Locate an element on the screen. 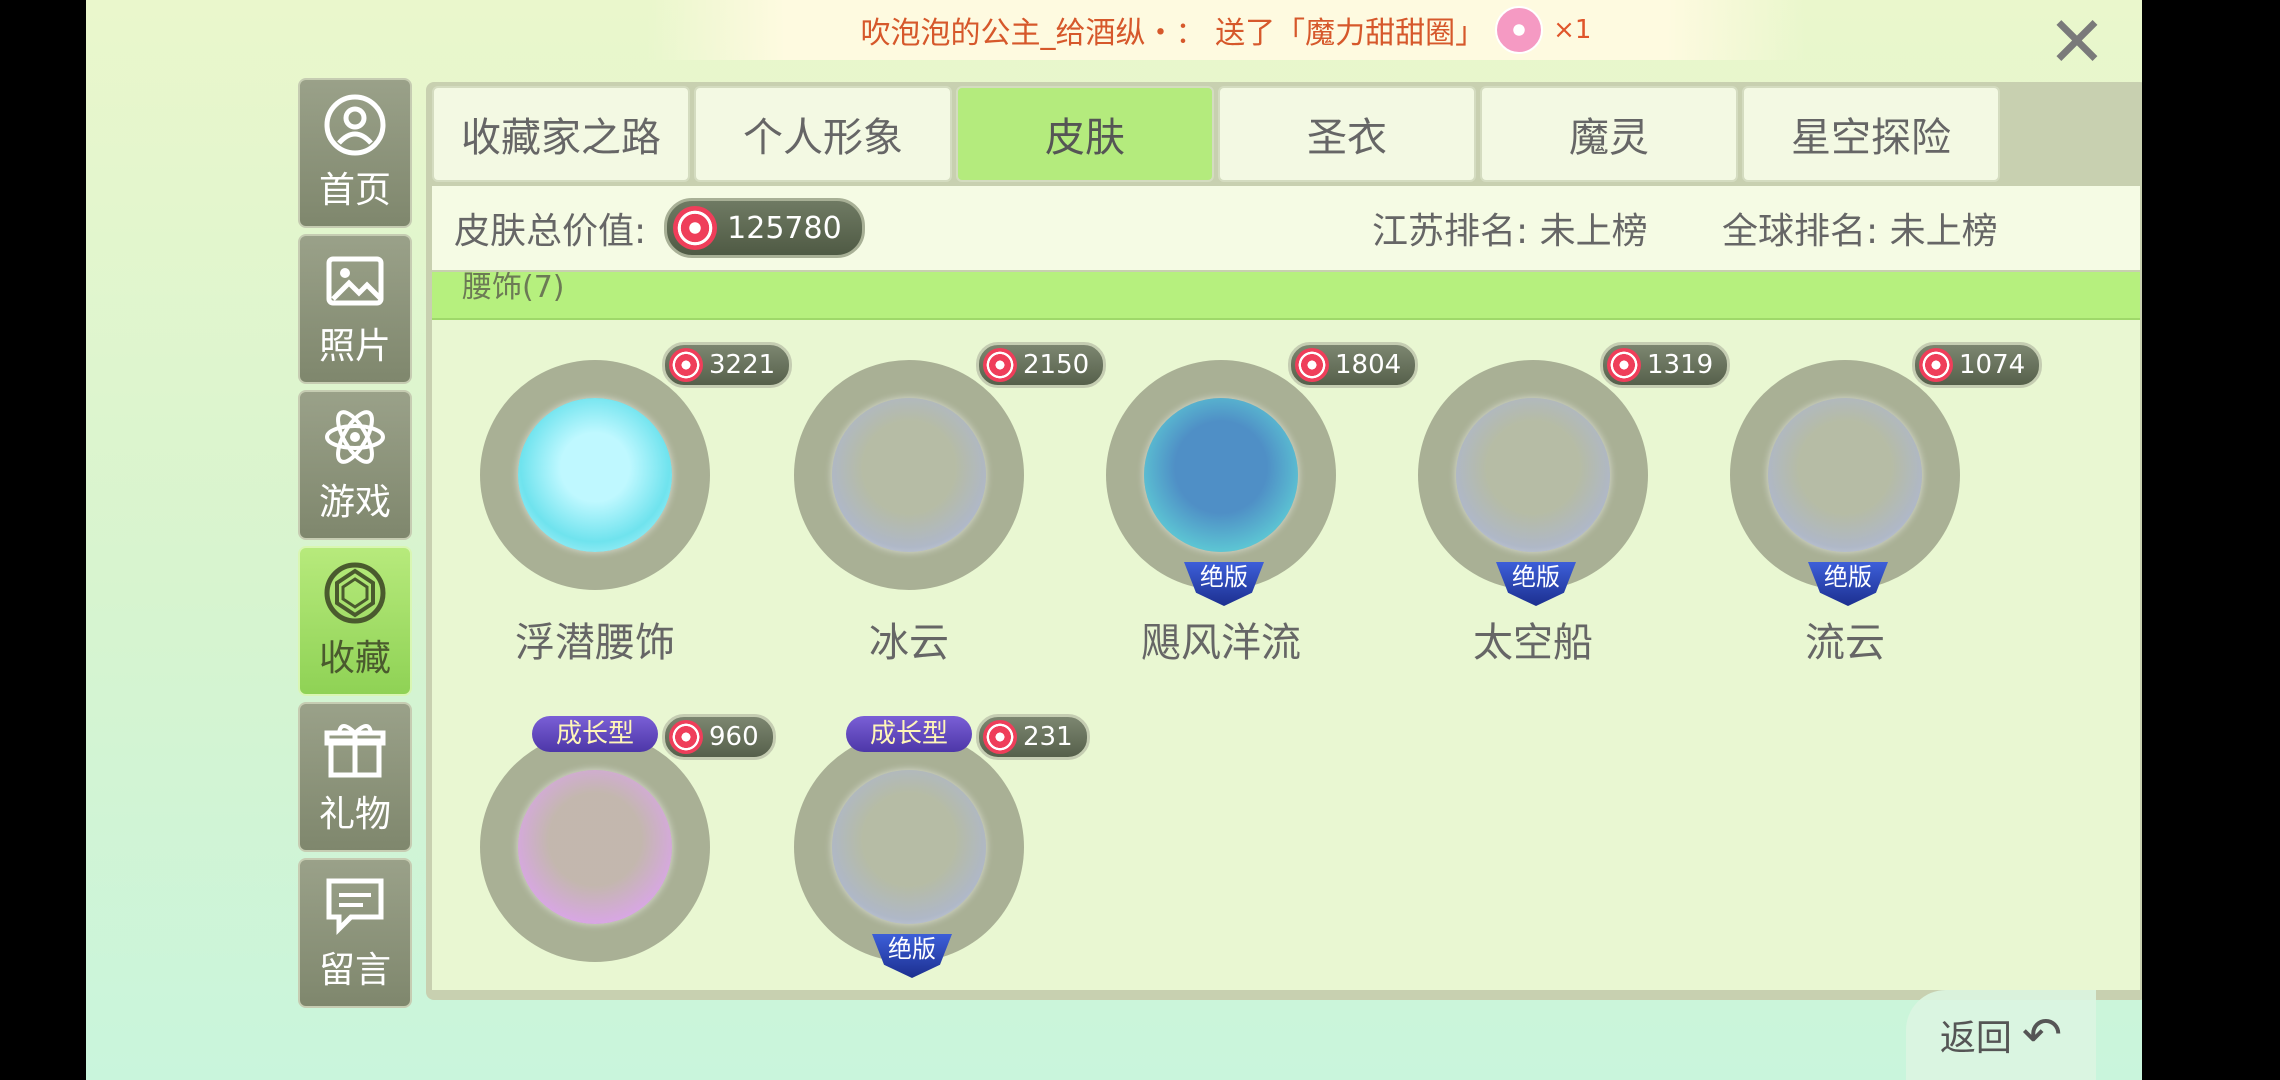 The width and height of the screenshot is (2280, 1080). item-name: 流云 is located at coordinates (1845, 643).